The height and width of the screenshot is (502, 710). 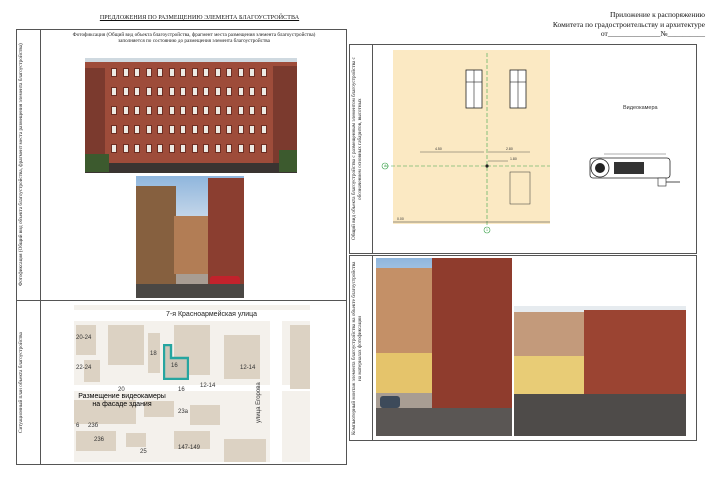 I want to click on courtyard-photo-left-building, so click(x=156, y=242).